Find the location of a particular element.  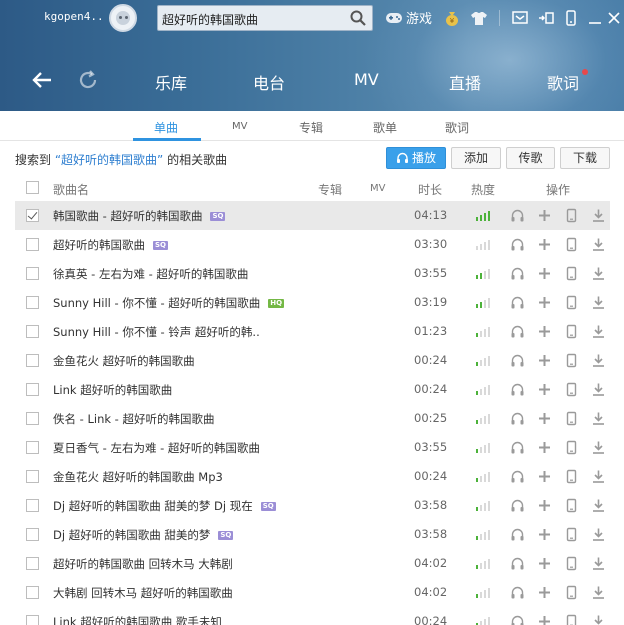

download-button: 下载 is located at coordinates (585, 158).